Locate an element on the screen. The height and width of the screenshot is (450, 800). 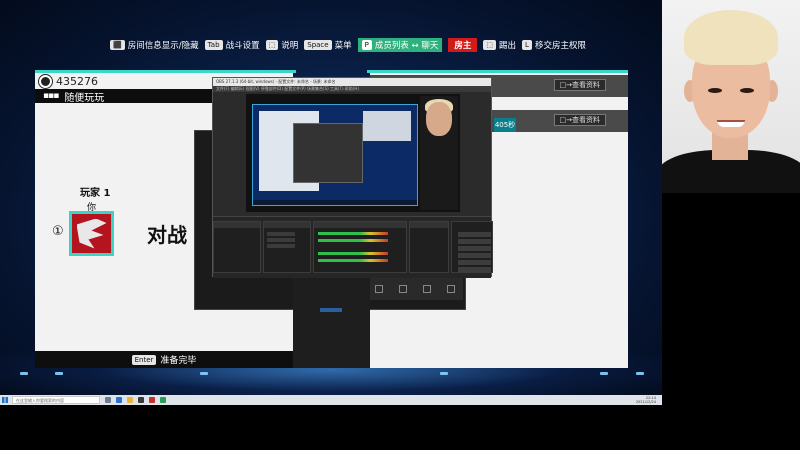
hint-transfer-host: L 移交房主权限 is located at coordinates (554, 45).